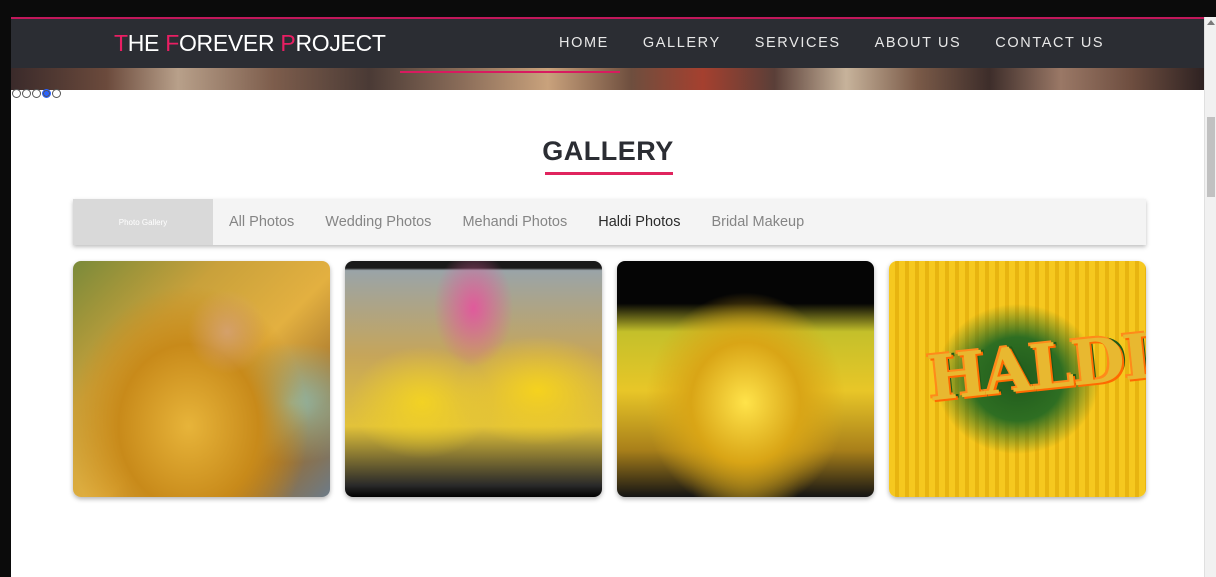 The image size is (1216, 577). What do you see at coordinates (584, 43) in the screenshot?
I see `nav-home: HOME` at bounding box center [584, 43].